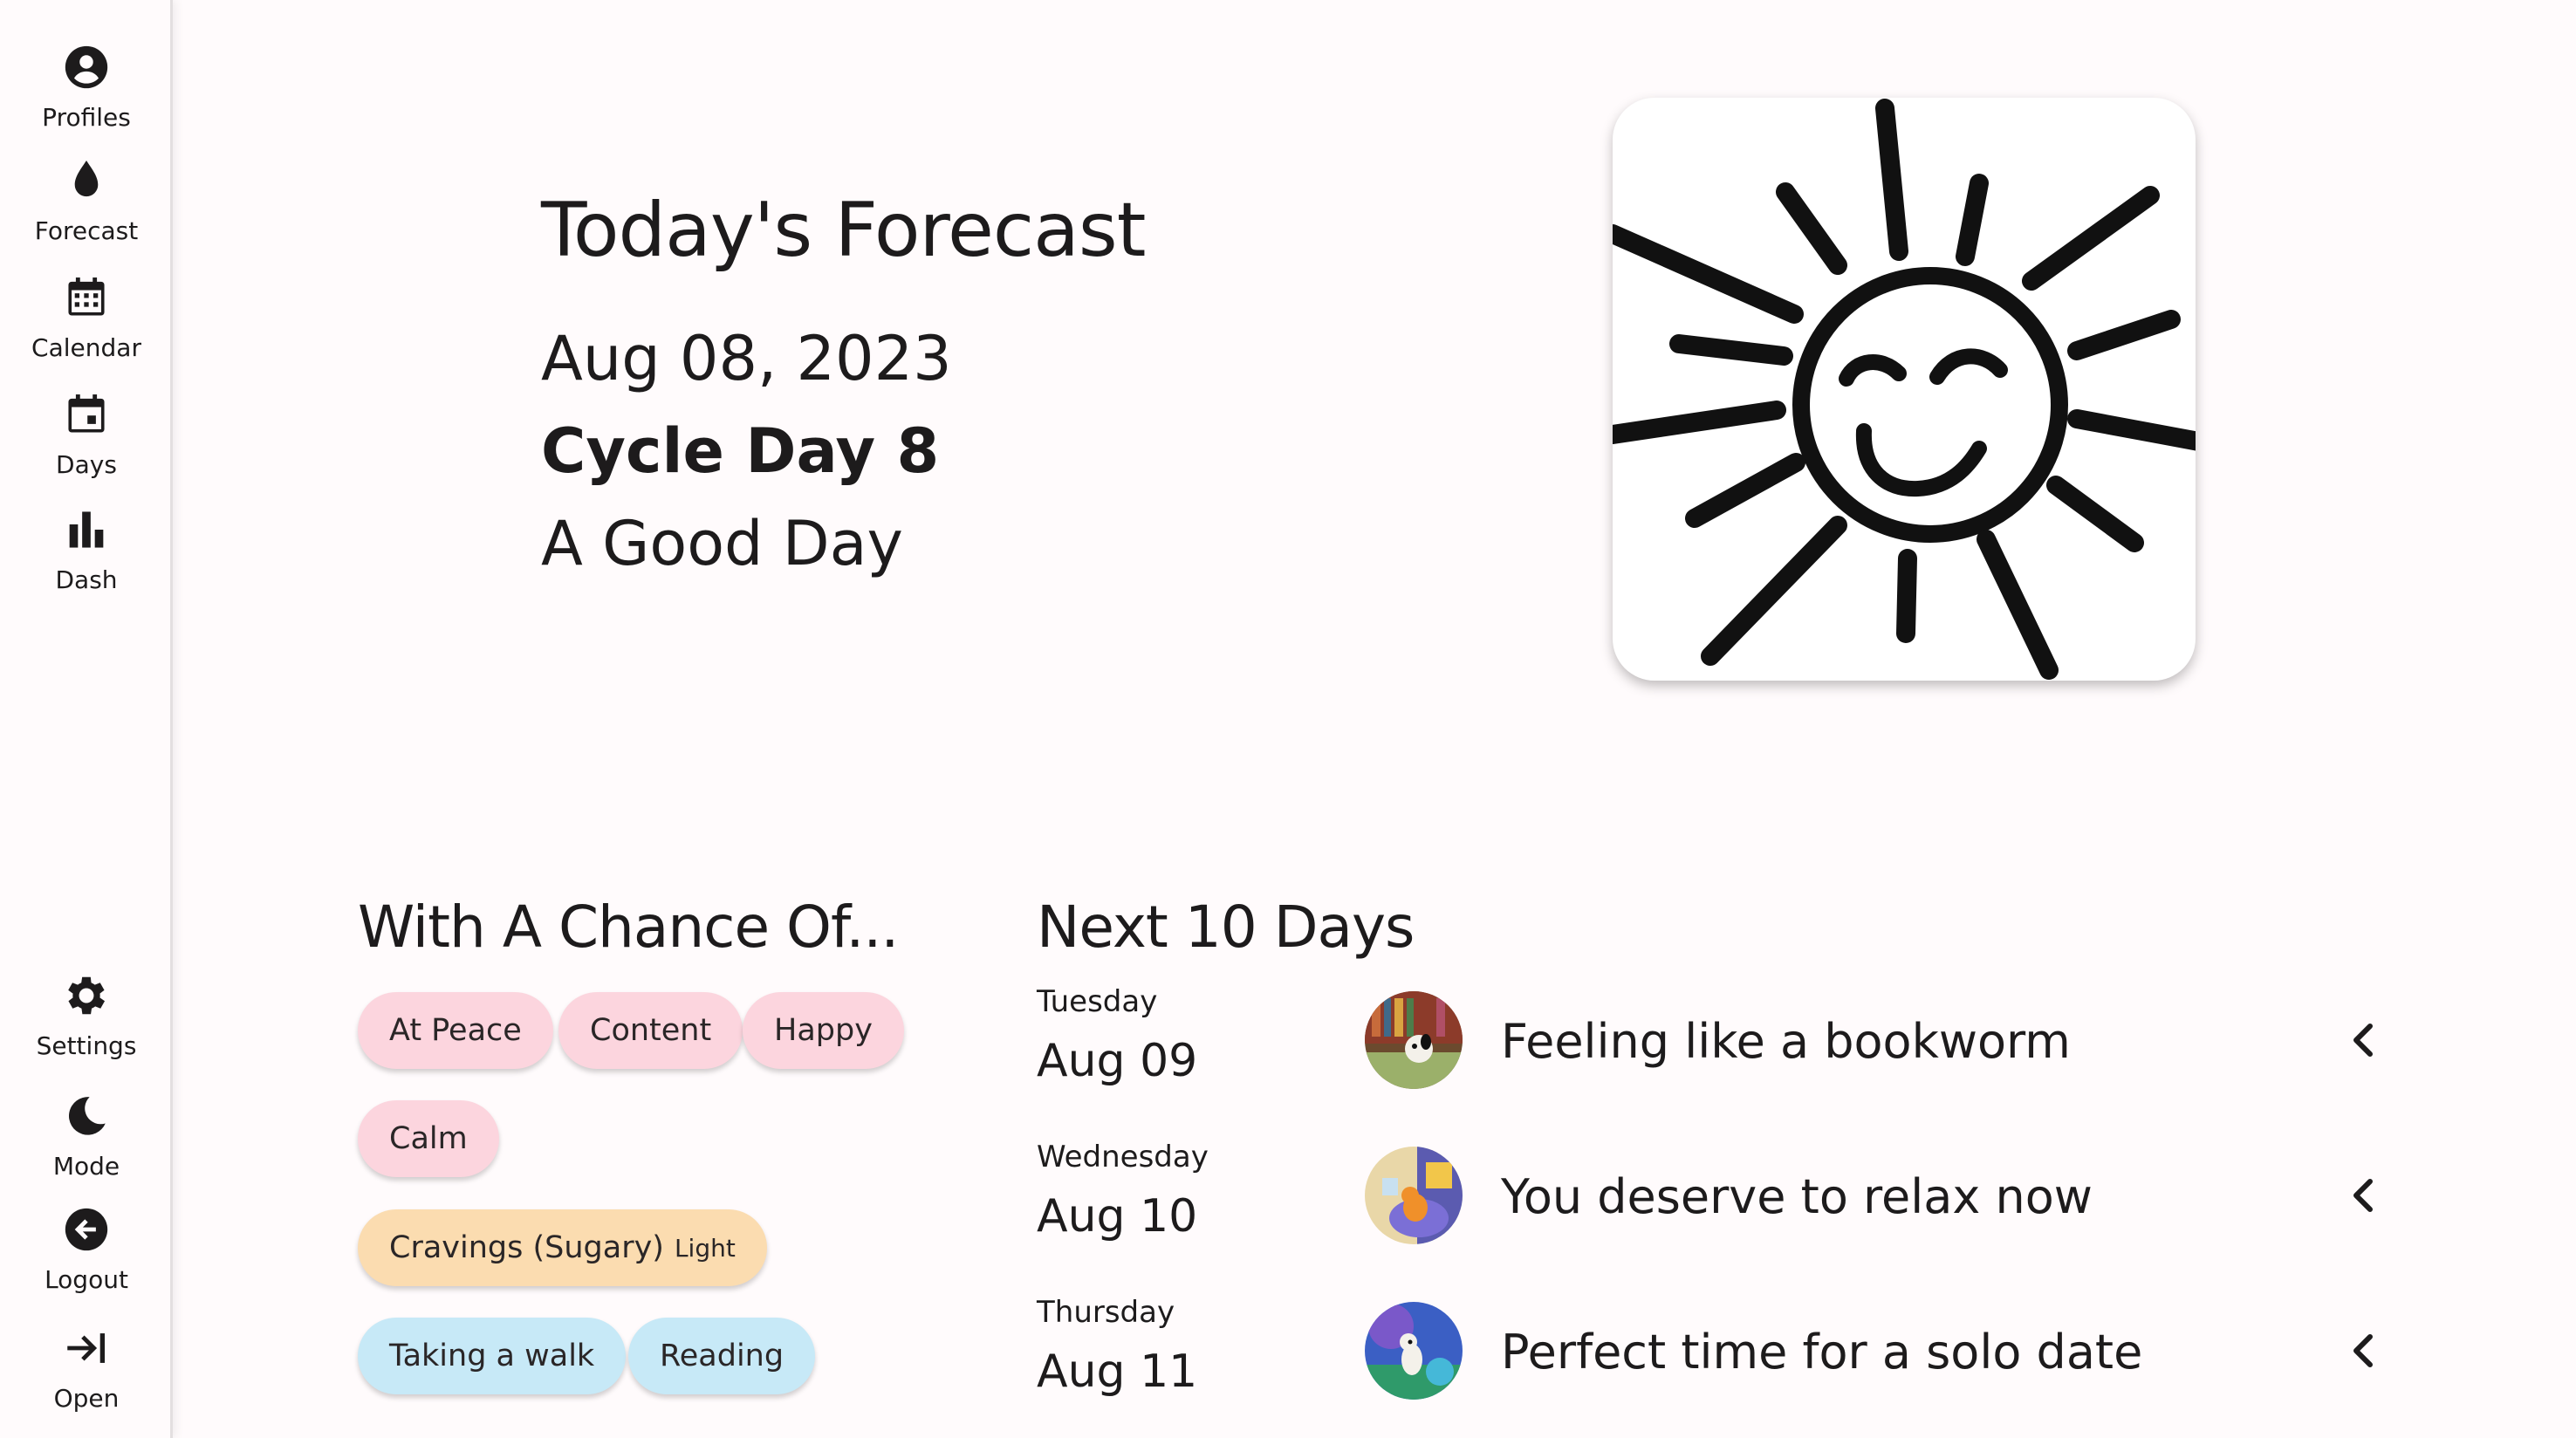  I want to click on drop-icon, so click(86, 179).